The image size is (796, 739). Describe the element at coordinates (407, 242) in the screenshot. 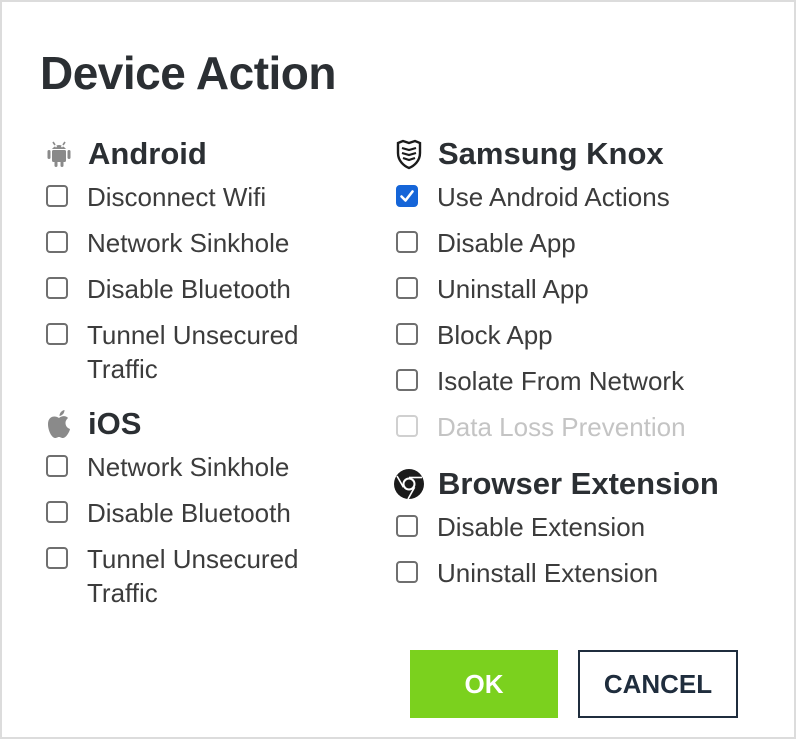

I see `disable-app-checkbox` at that location.